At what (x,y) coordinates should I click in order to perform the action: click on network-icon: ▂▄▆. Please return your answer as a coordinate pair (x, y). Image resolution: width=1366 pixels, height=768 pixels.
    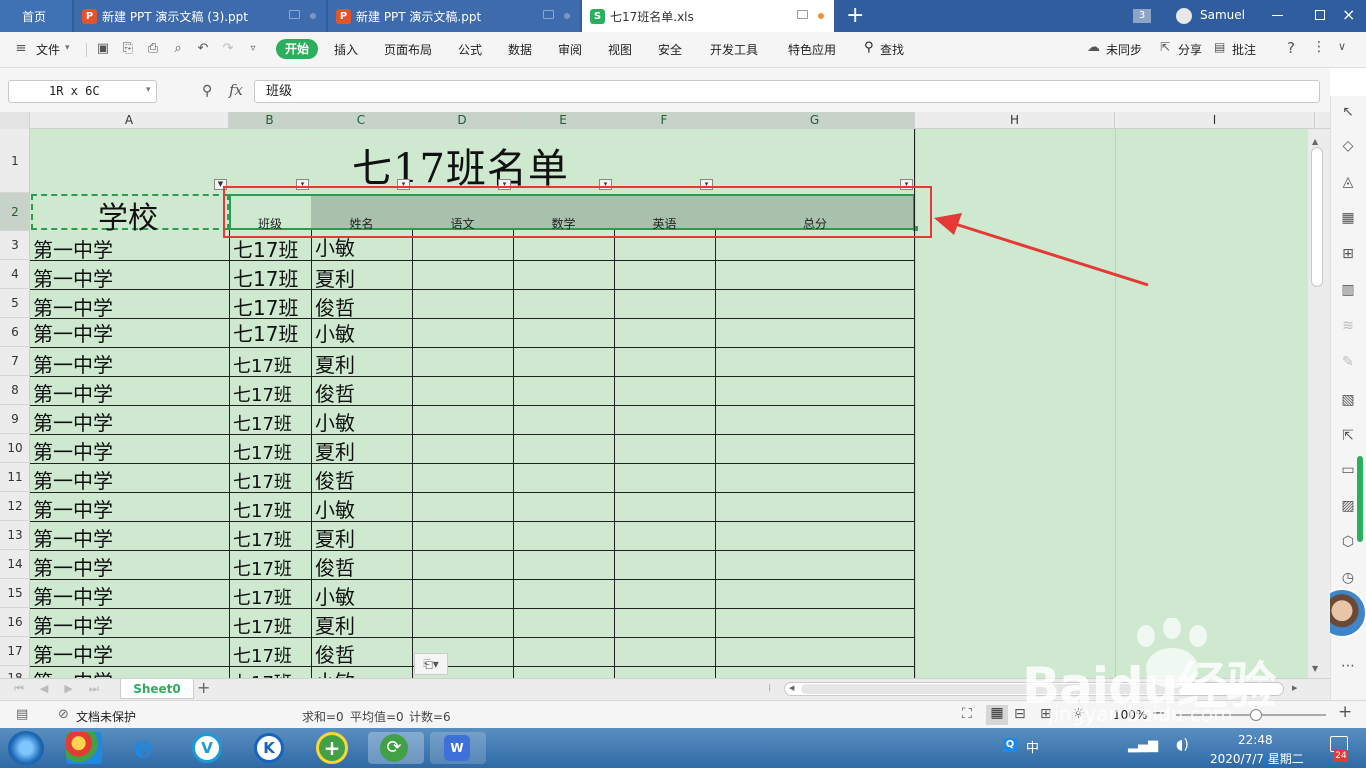
    Looking at the image, I should click on (1143, 745).